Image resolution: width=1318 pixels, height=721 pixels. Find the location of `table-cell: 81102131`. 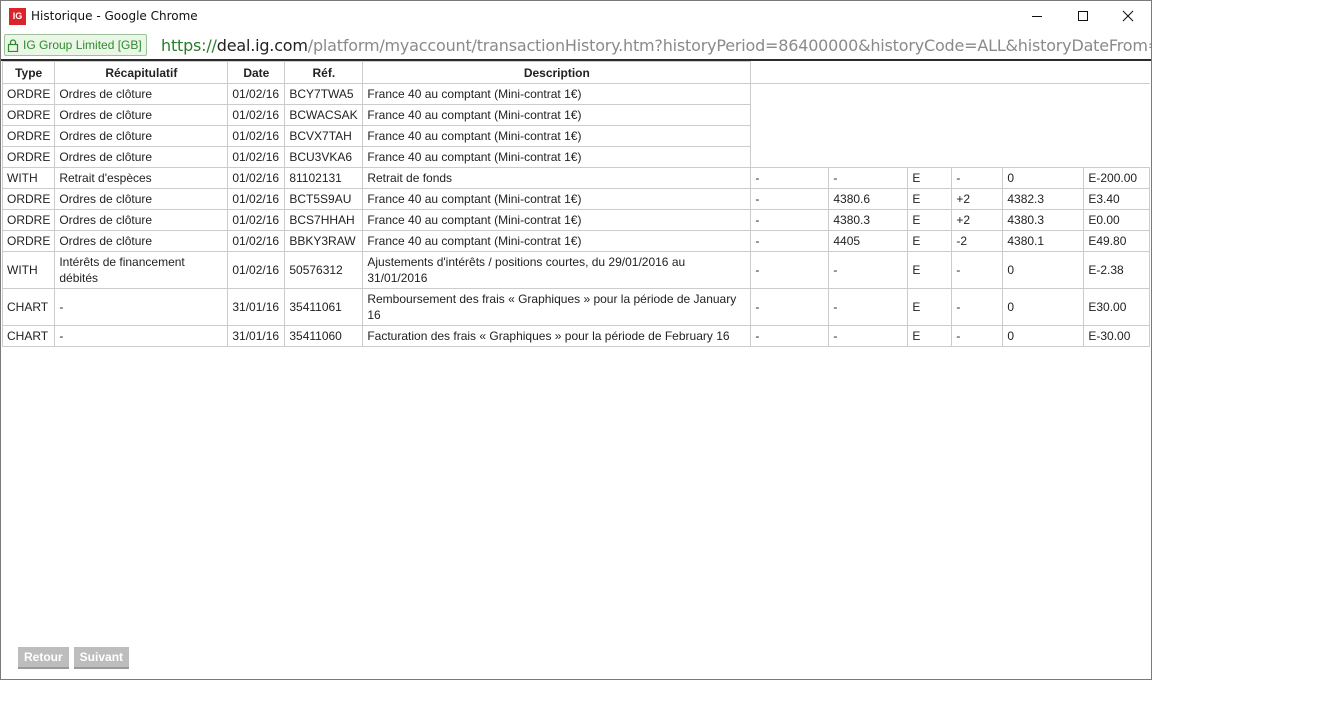

table-cell: 81102131 is located at coordinates (324, 178).